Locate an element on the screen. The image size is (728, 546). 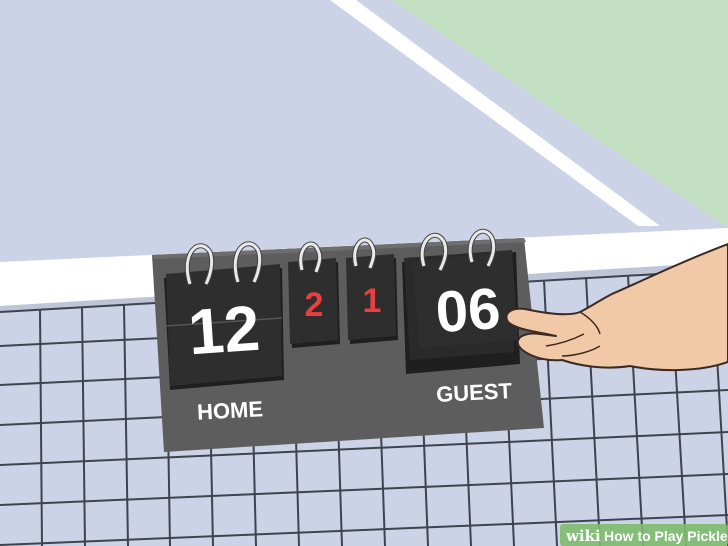
game-score-left-card: 2 is located at coordinates (314, 303).